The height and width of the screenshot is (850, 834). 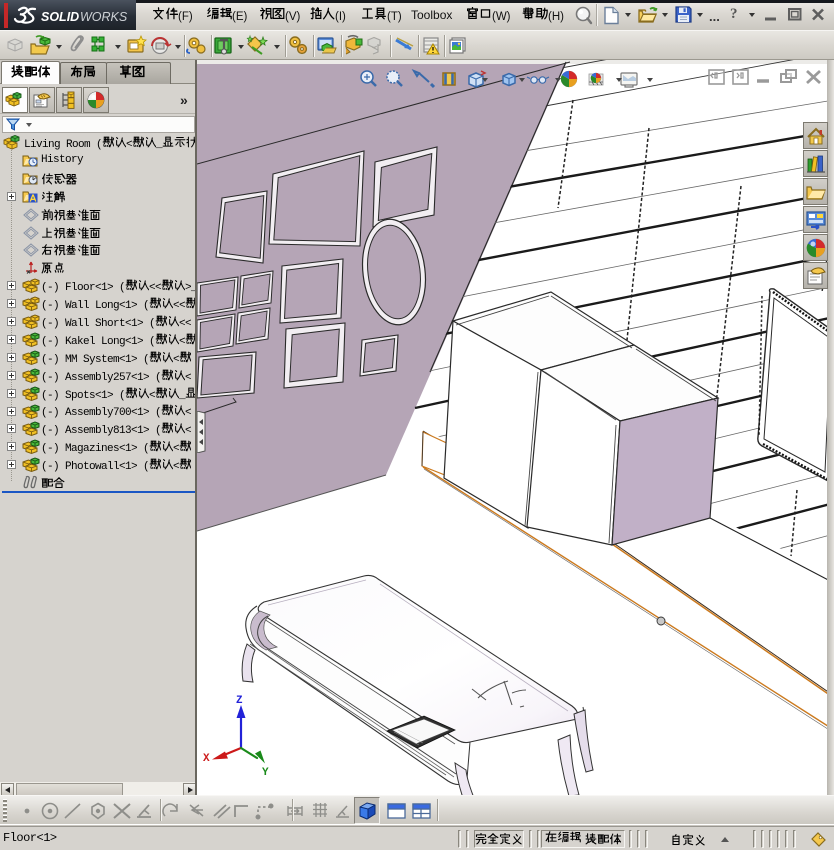 What do you see at coordinates (265, 773) in the screenshot?
I see `svg-text: Y` at bounding box center [265, 773].